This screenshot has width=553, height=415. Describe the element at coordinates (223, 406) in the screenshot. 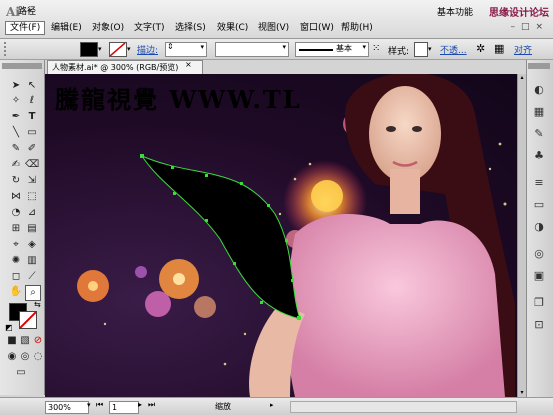

I see `status-text: 缩放` at that location.